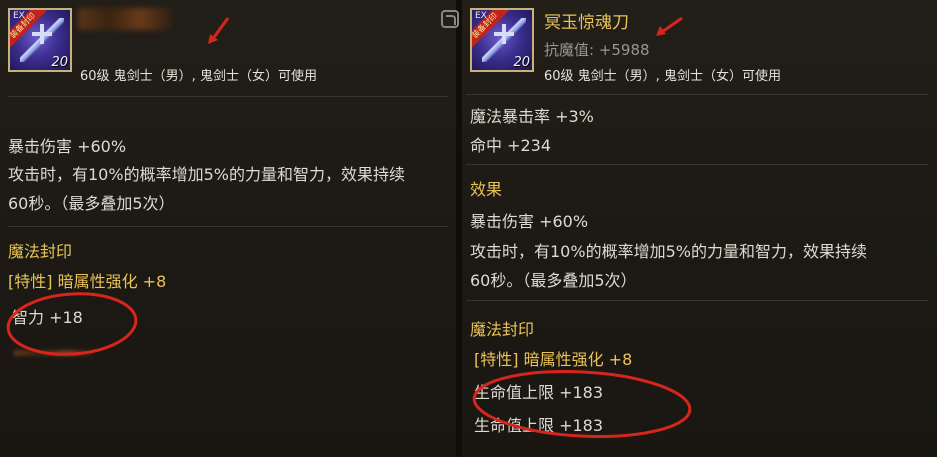 Image resolution: width=937 pixels, height=457 pixels. What do you see at coordinates (597, 50) in the screenshot?
I see `magic-resist-stat: 抗魔值: +5988` at bounding box center [597, 50].